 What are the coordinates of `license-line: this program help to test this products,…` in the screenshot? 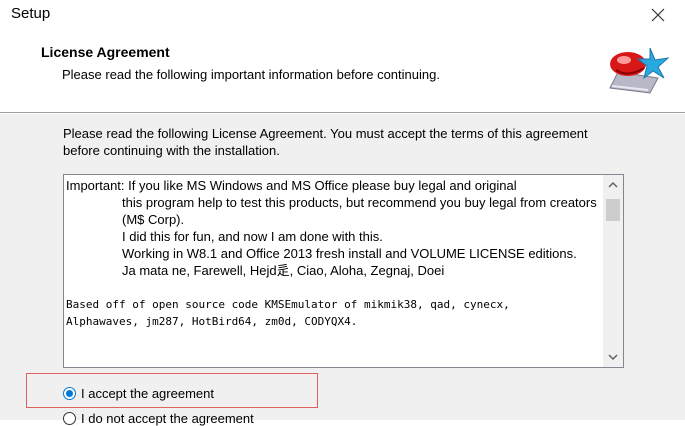 It's located at (359, 211).